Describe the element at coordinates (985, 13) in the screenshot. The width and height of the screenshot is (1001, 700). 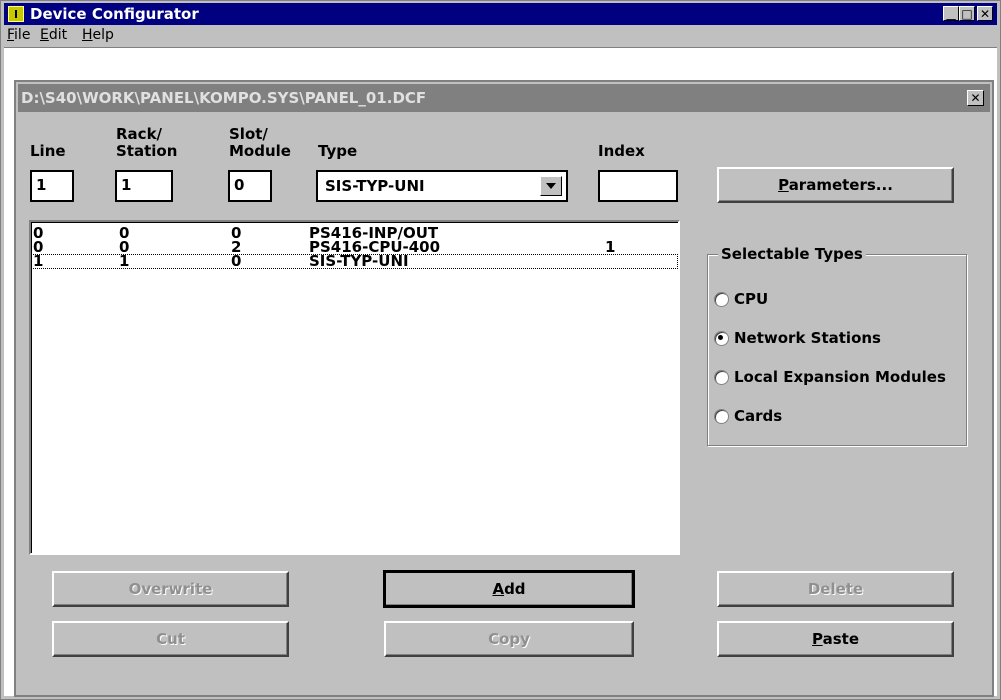
I see `close-icon: ✕` at that location.